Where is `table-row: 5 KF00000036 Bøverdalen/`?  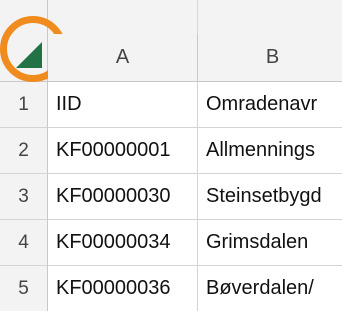
table-row: 5 KF00000036 Bøverdalen/ is located at coordinates (171, 288).